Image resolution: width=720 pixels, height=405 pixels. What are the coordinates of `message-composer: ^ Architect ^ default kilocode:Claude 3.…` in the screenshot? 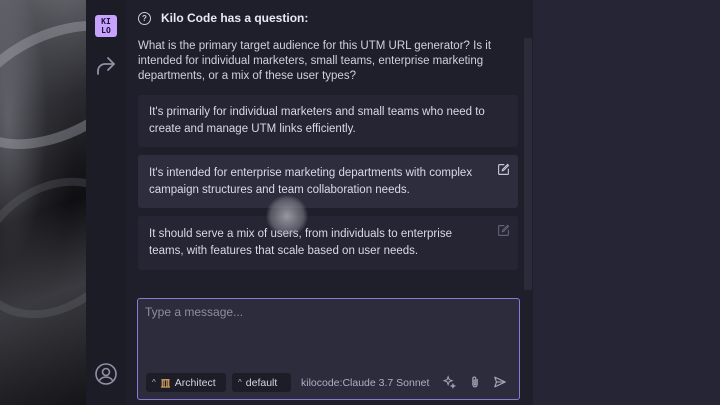 It's located at (328, 349).